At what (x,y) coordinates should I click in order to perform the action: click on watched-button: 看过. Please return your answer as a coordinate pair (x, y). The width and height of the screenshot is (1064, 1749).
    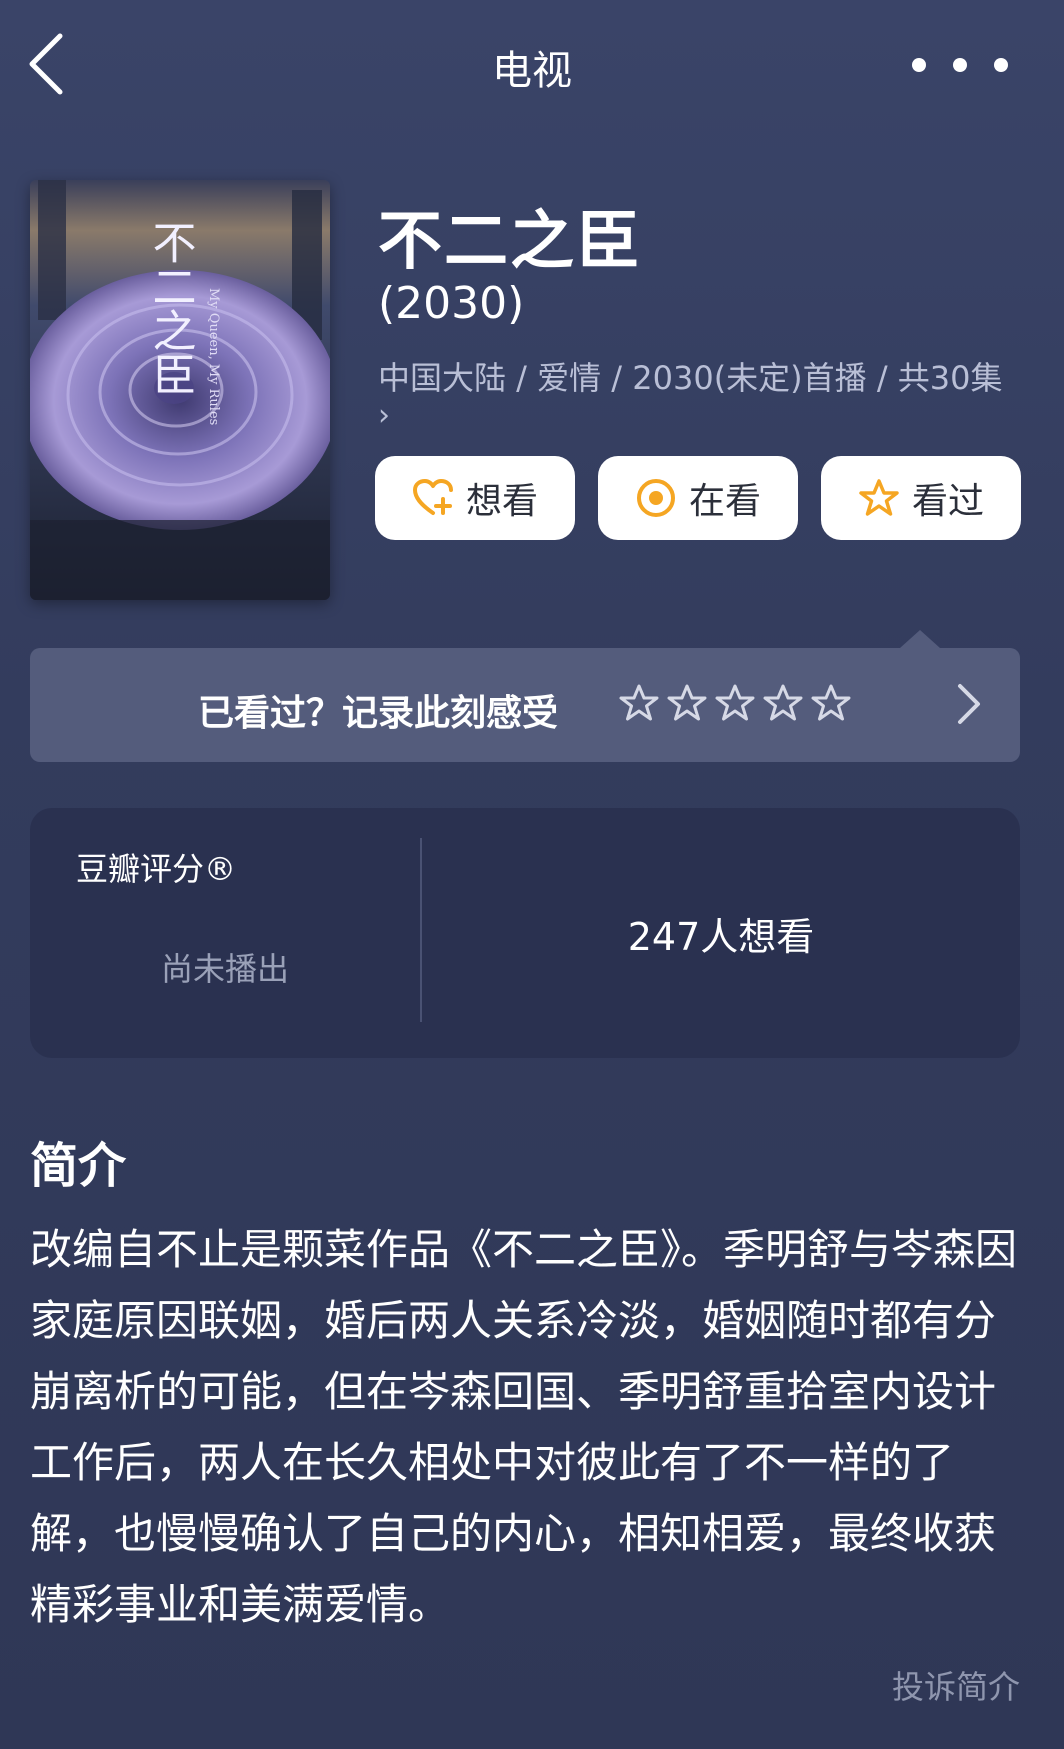
    Looking at the image, I should click on (921, 498).